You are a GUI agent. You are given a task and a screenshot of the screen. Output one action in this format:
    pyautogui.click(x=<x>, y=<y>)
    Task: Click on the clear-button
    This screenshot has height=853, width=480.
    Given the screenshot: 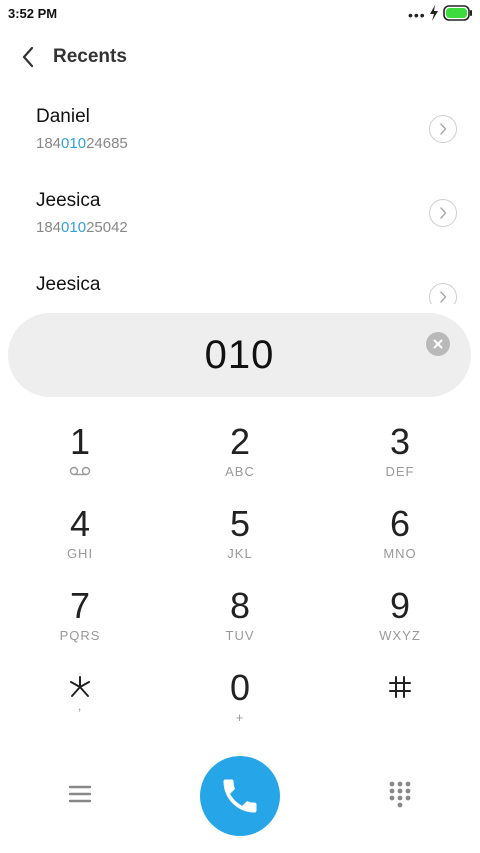 What is the action you would take?
    pyautogui.click(x=438, y=344)
    